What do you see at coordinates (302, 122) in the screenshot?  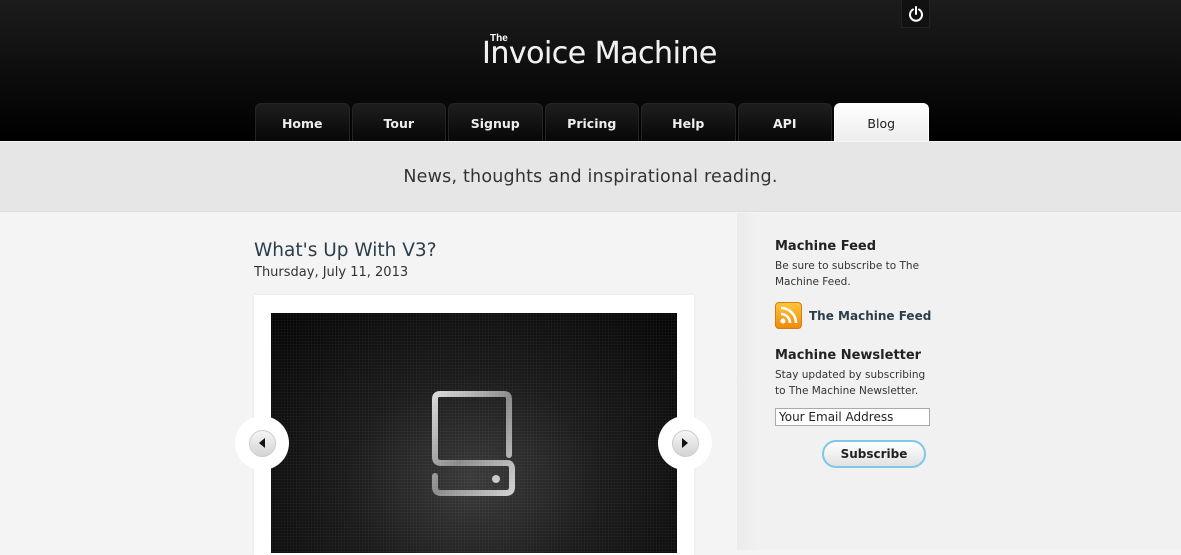 I see `tab-home: Home` at bounding box center [302, 122].